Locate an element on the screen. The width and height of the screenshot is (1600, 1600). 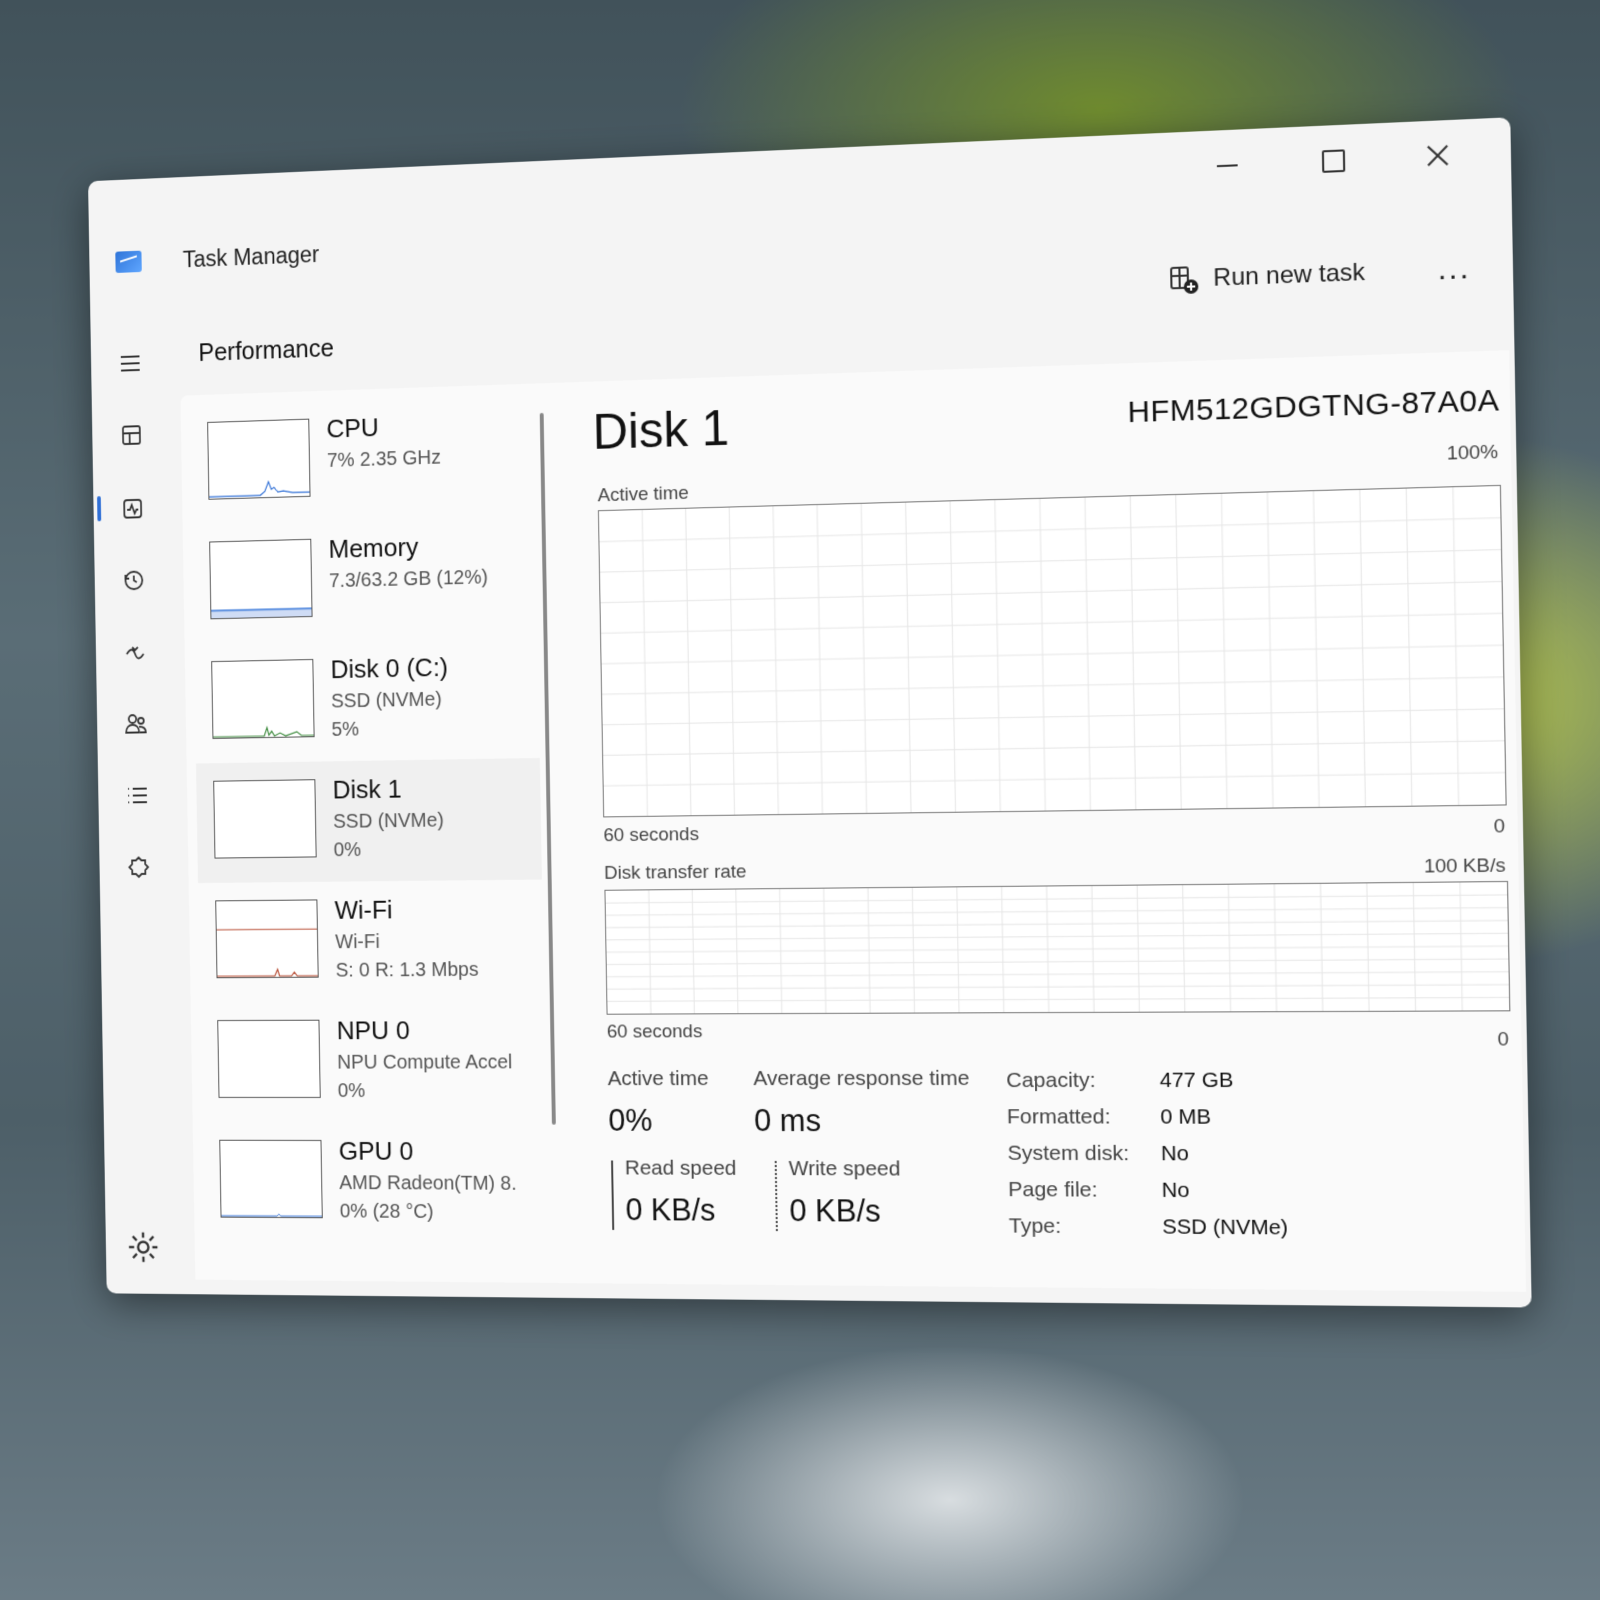
device-item-memory: Memory 7.3/63.2 GB (12%) is located at coordinates (365, 579).